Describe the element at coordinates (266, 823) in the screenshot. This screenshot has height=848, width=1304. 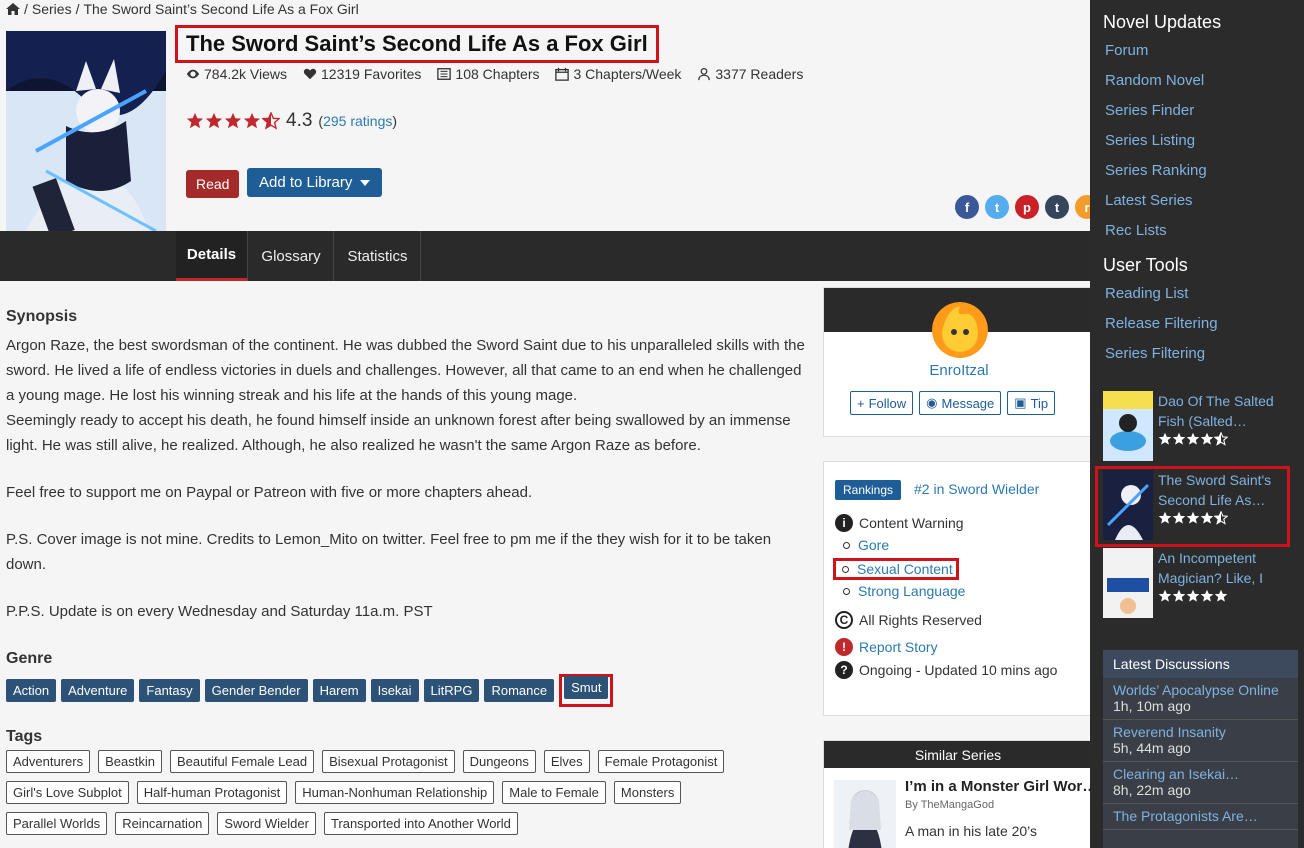
I see `tag: Sword Wielder` at that location.